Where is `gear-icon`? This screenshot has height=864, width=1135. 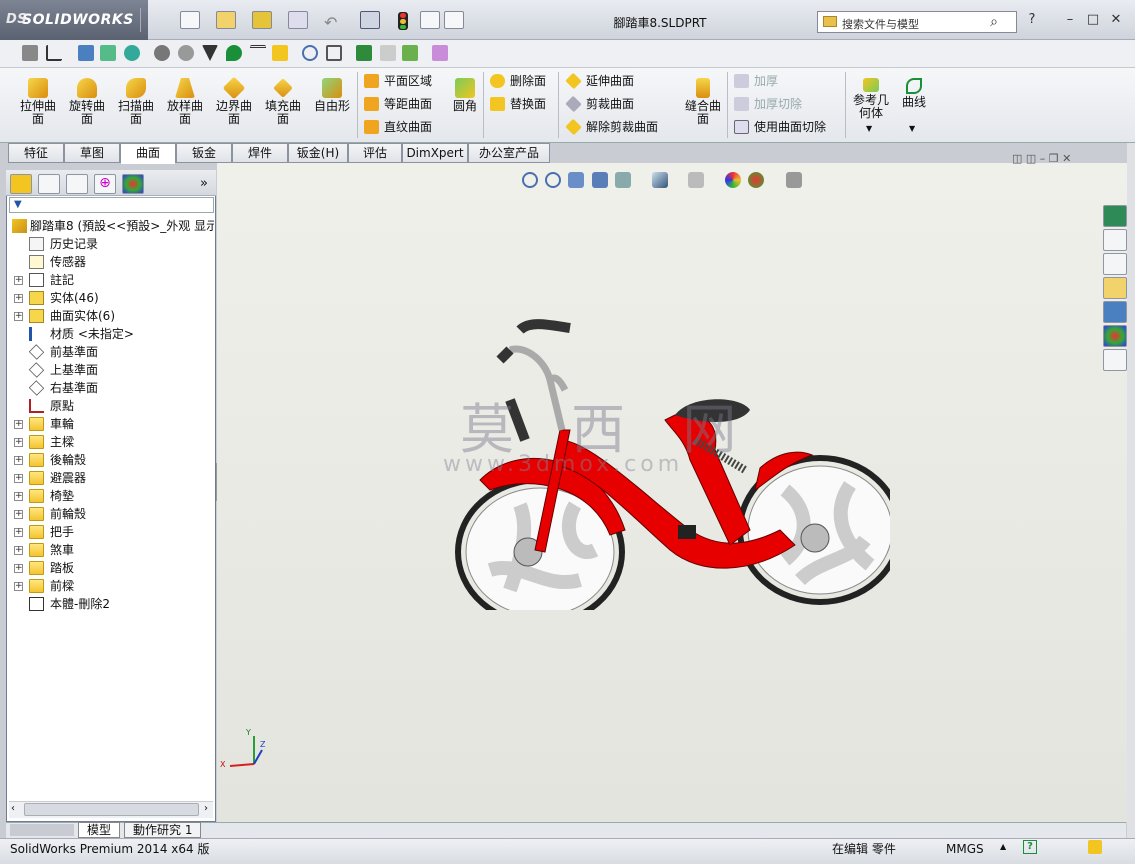 gear-icon is located at coordinates (162, 53).